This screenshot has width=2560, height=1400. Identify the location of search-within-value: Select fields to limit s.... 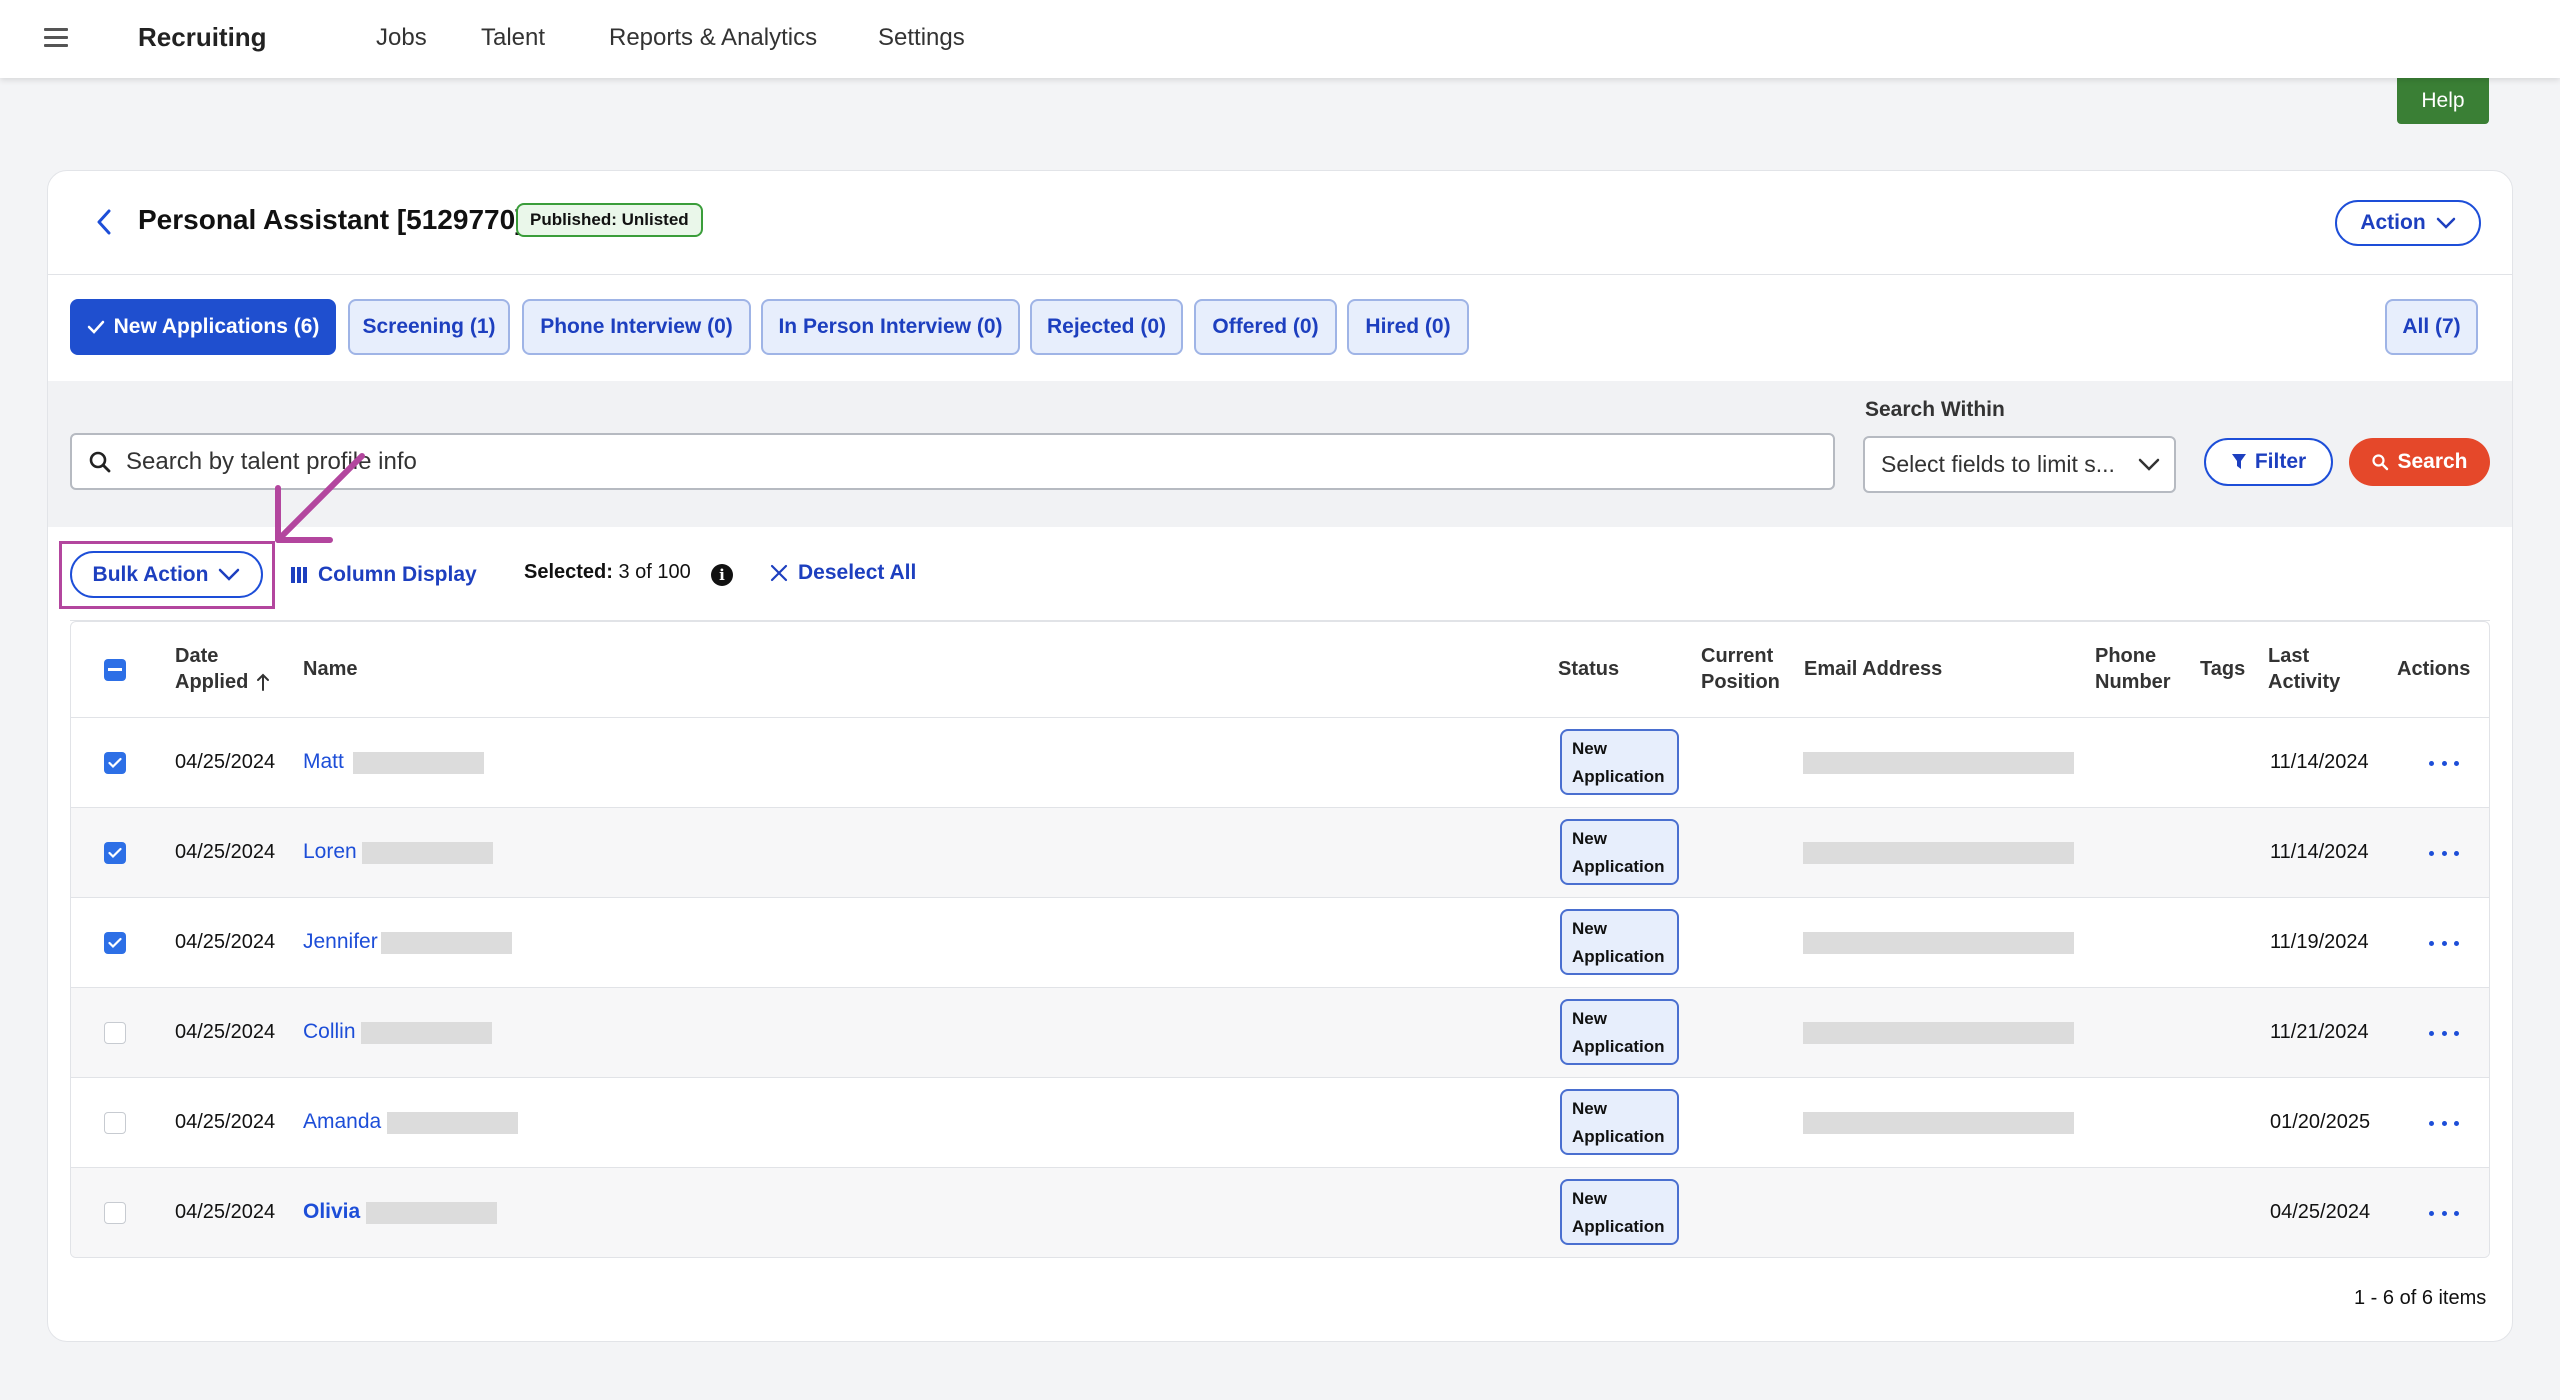
(1998, 464).